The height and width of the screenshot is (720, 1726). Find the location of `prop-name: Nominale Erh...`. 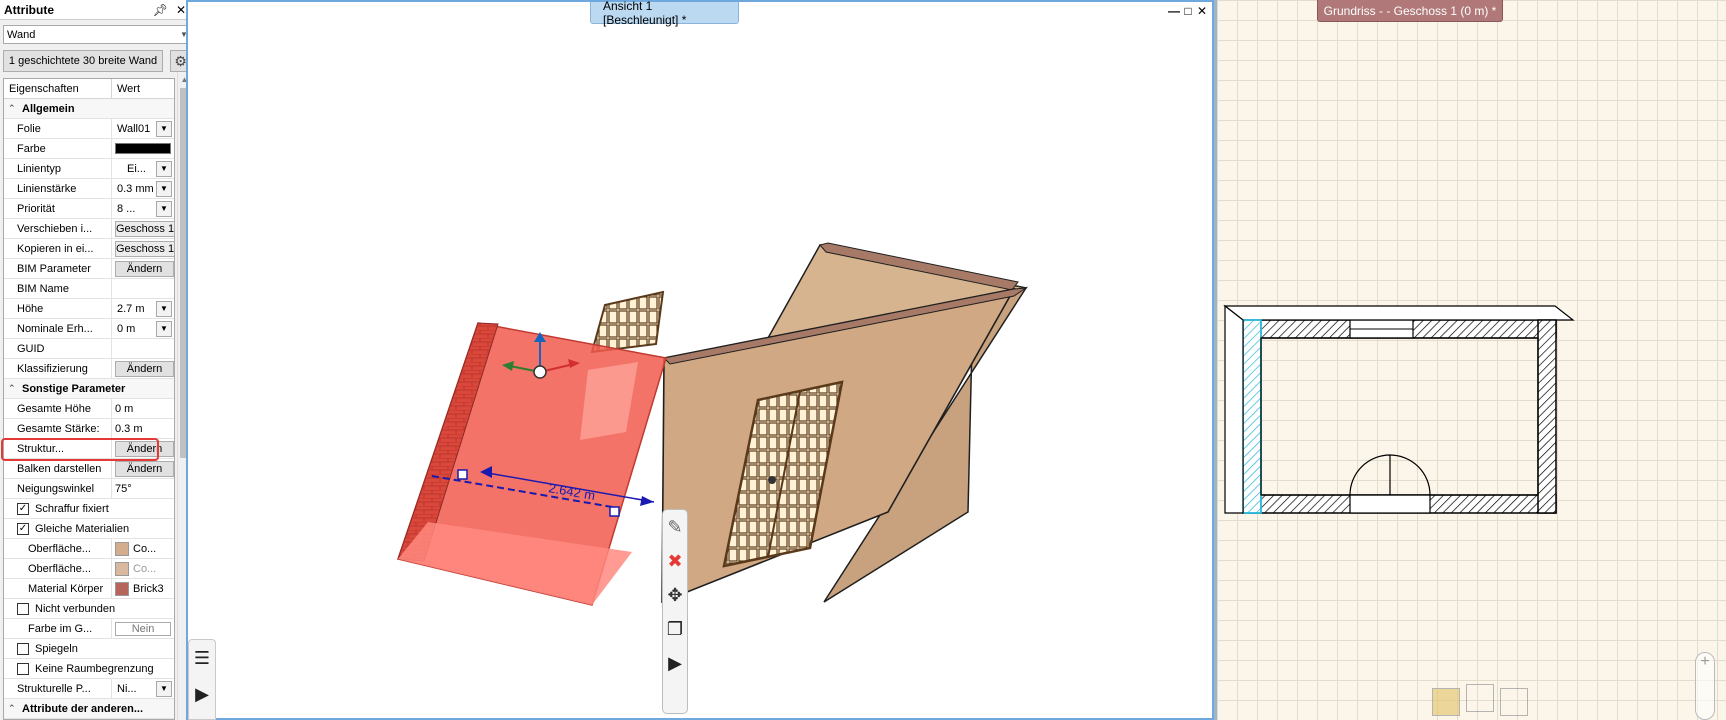

prop-name: Nominale Erh... is located at coordinates (58, 328).